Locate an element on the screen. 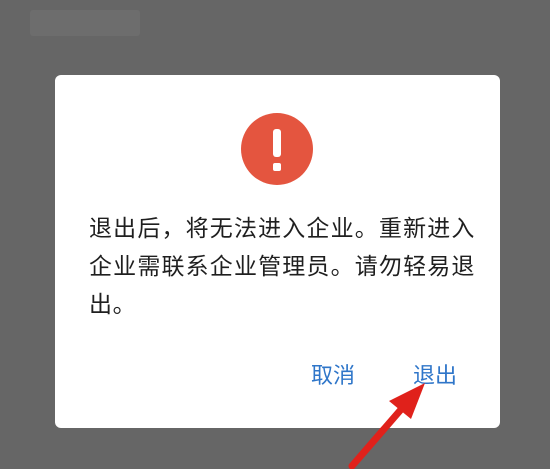 This screenshot has height=469, width=550. exit-button: 退出 is located at coordinates (435, 377).